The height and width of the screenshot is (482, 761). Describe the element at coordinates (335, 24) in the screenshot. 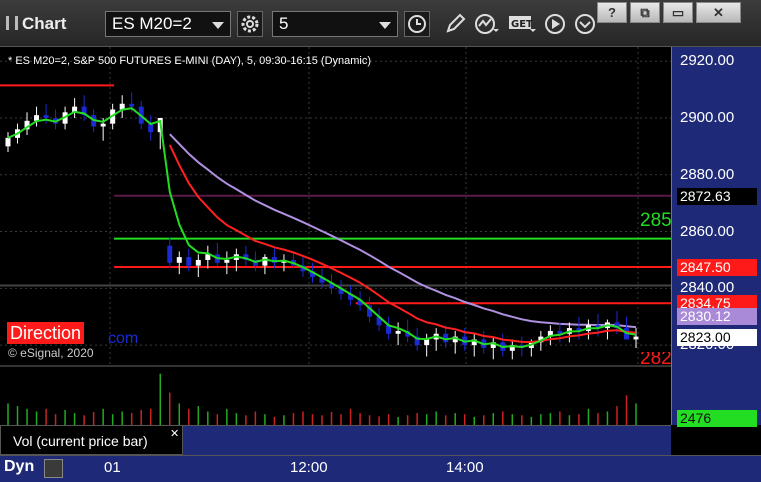

I see `interval-combo: 5` at that location.